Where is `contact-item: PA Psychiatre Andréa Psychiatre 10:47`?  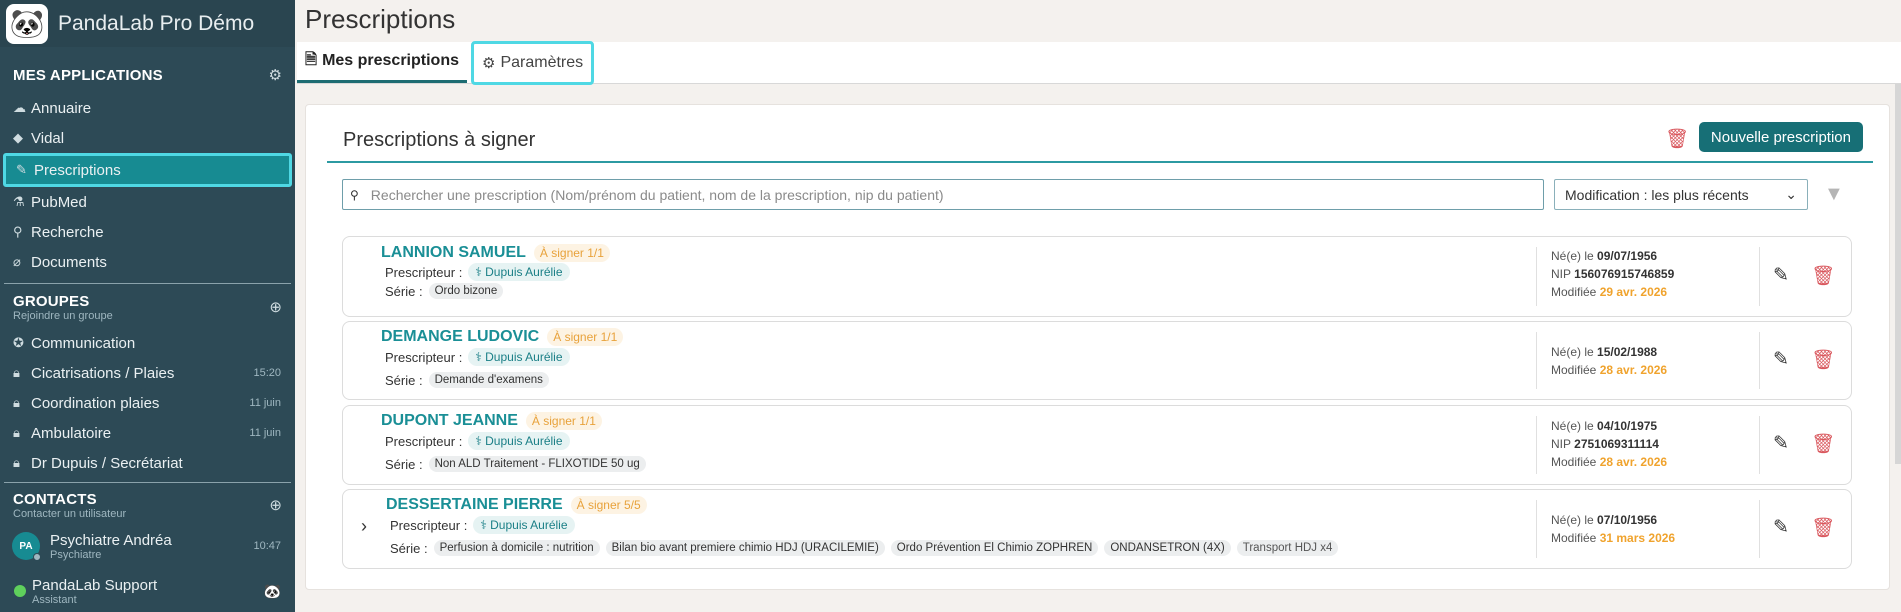
contact-item: PA Psychiatre Andréa Psychiatre 10:47 is located at coordinates (147, 546).